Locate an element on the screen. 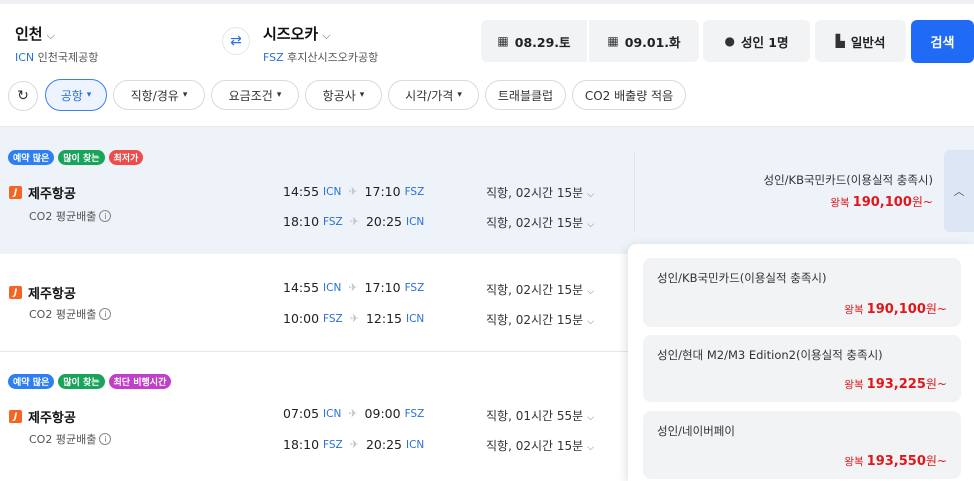 Image resolution: width=974 pixels, height=481 pixels. passenger-count: 성인 1명 is located at coordinates (764, 42).